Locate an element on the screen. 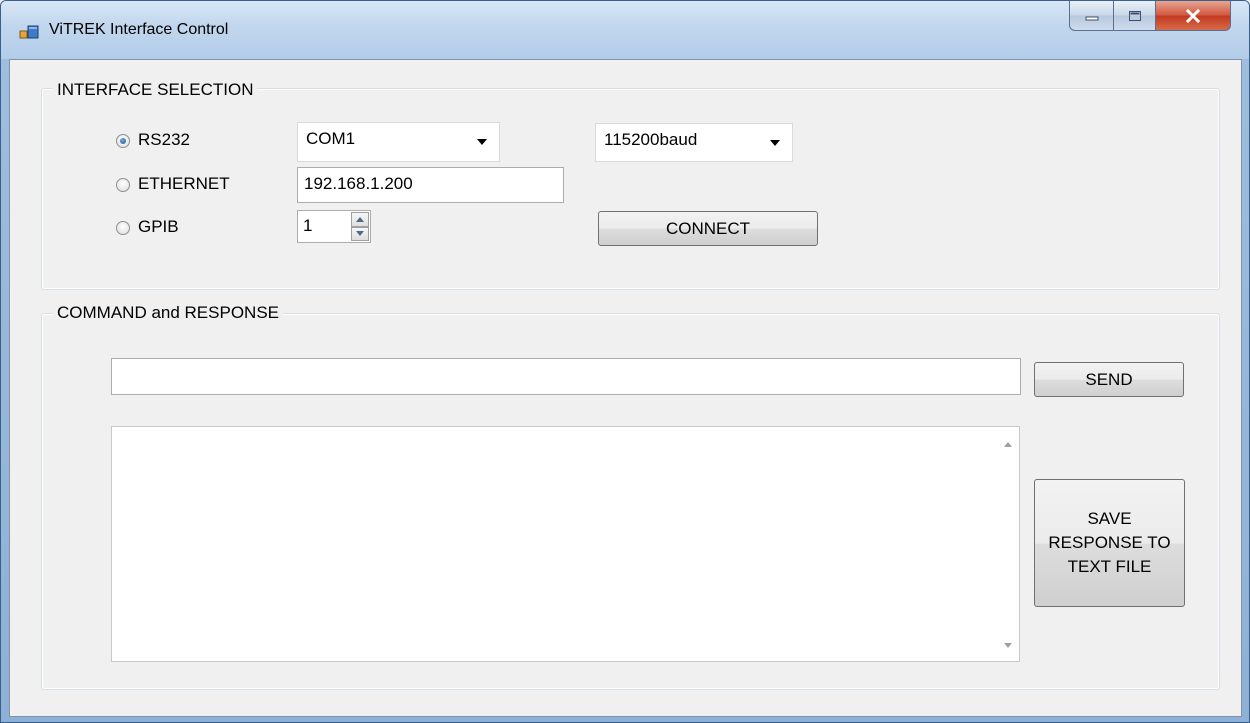 The height and width of the screenshot is (723, 1250). ethernet-label: ETHERNET is located at coordinates (184, 184).